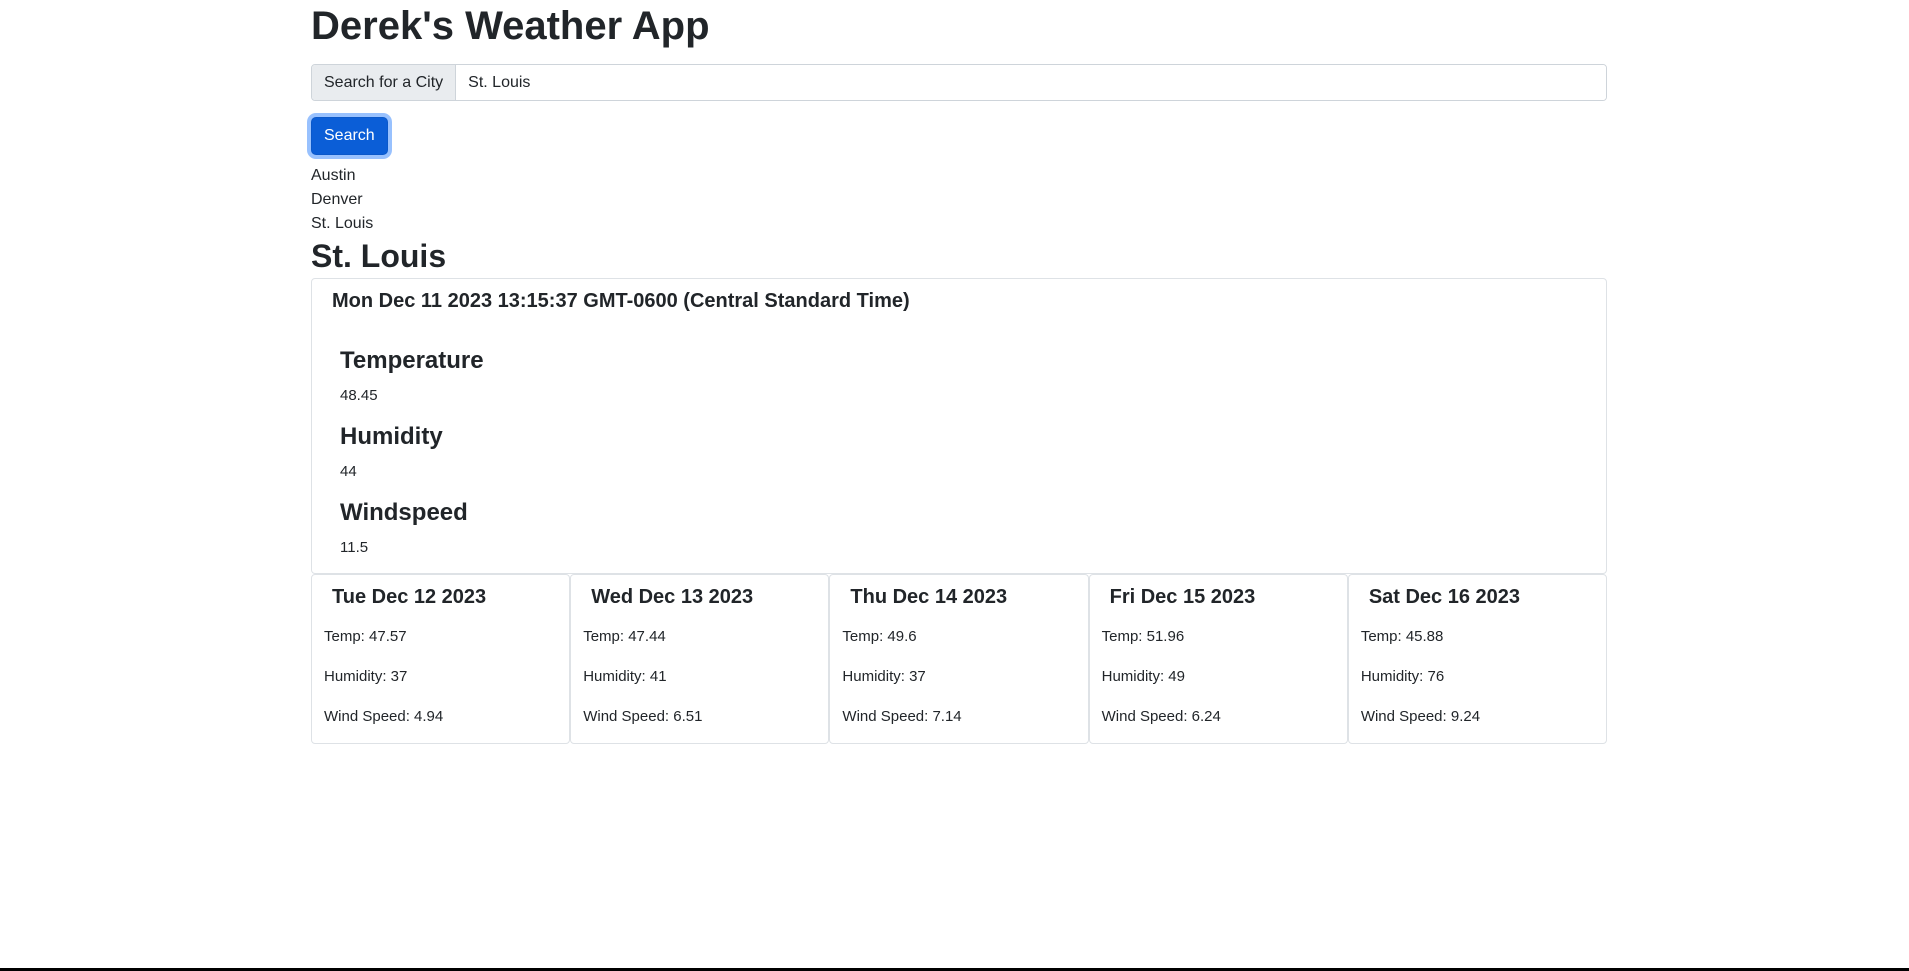 Image resolution: width=1909 pixels, height=971 pixels. Describe the element at coordinates (384, 82) in the screenshot. I see `search-label: Search for a City` at that location.